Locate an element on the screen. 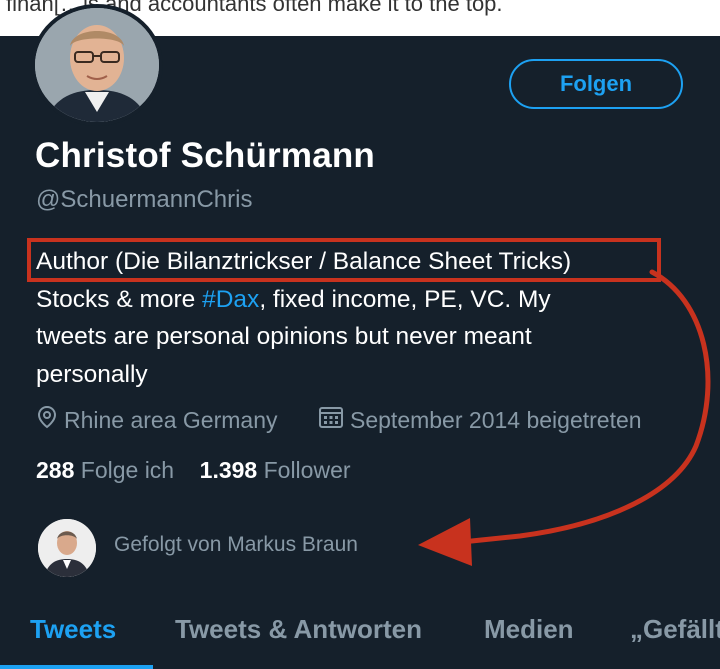 Image resolution: width=720 pixels, height=669 pixels. followers-count: 1.398 is located at coordinates (228, 470).